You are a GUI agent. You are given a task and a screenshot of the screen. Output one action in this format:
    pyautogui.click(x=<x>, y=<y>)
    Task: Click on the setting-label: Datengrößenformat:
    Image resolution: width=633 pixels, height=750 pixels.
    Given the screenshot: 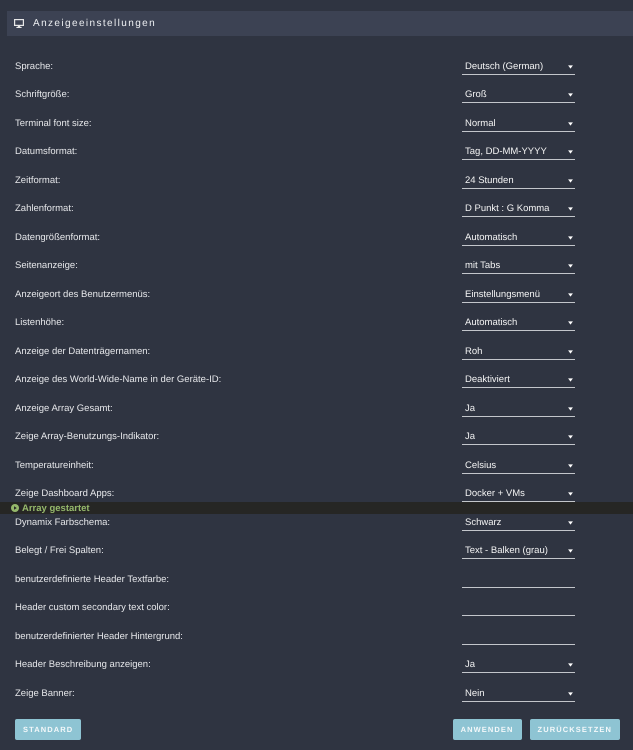 What is the action you would take?
    pyautogui.click(x=57, y=237)
    